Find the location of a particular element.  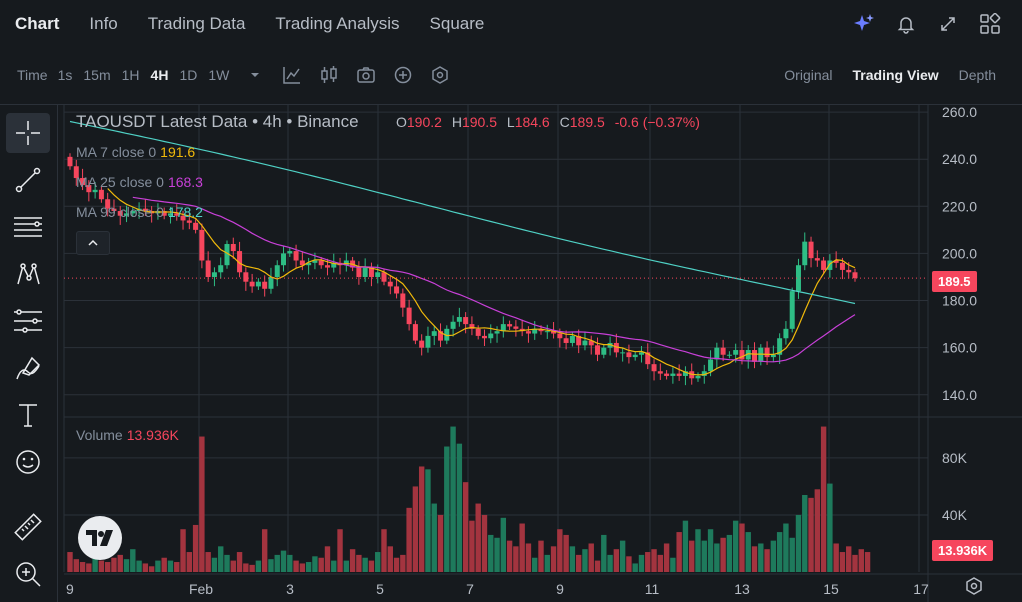

chart-settings-icon is located at coordinates (974, 586).